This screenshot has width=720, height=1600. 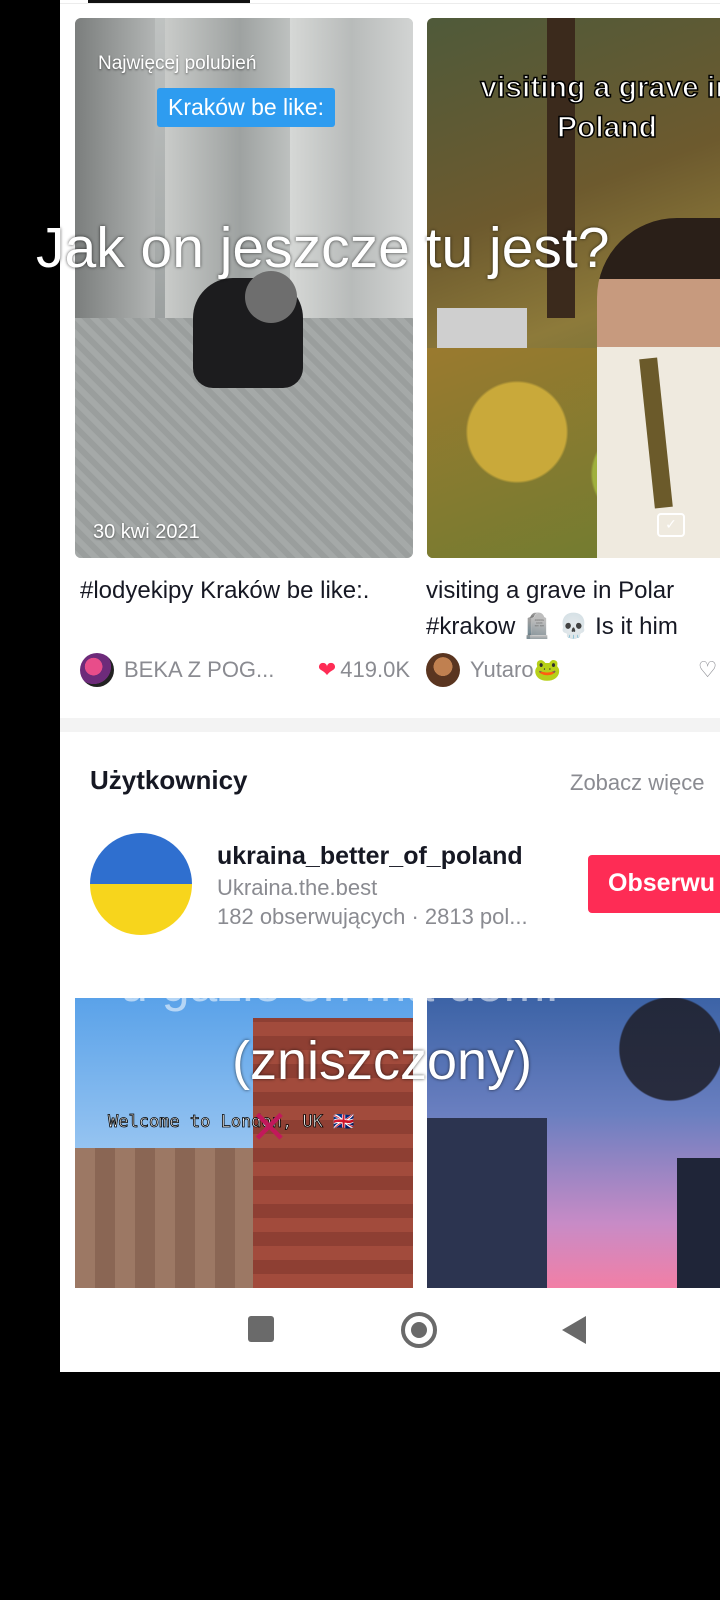 What do you see at coordinates (653, 1083) in the screenshot?
I see `thumbnail-tree-branches` at bounding box center [653, 1083].